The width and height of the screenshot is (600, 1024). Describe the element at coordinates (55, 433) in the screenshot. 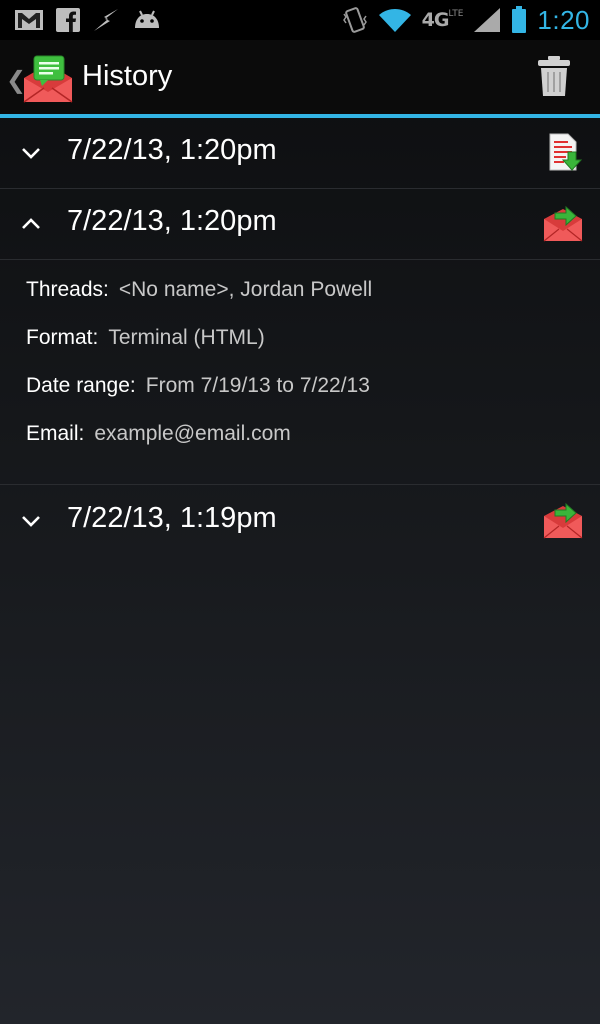

I see `detail-label: Email:` at that location.